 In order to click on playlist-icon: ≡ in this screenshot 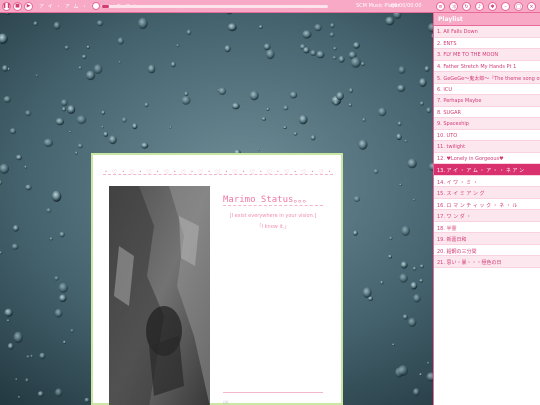, I will do `click(440, 6)`.